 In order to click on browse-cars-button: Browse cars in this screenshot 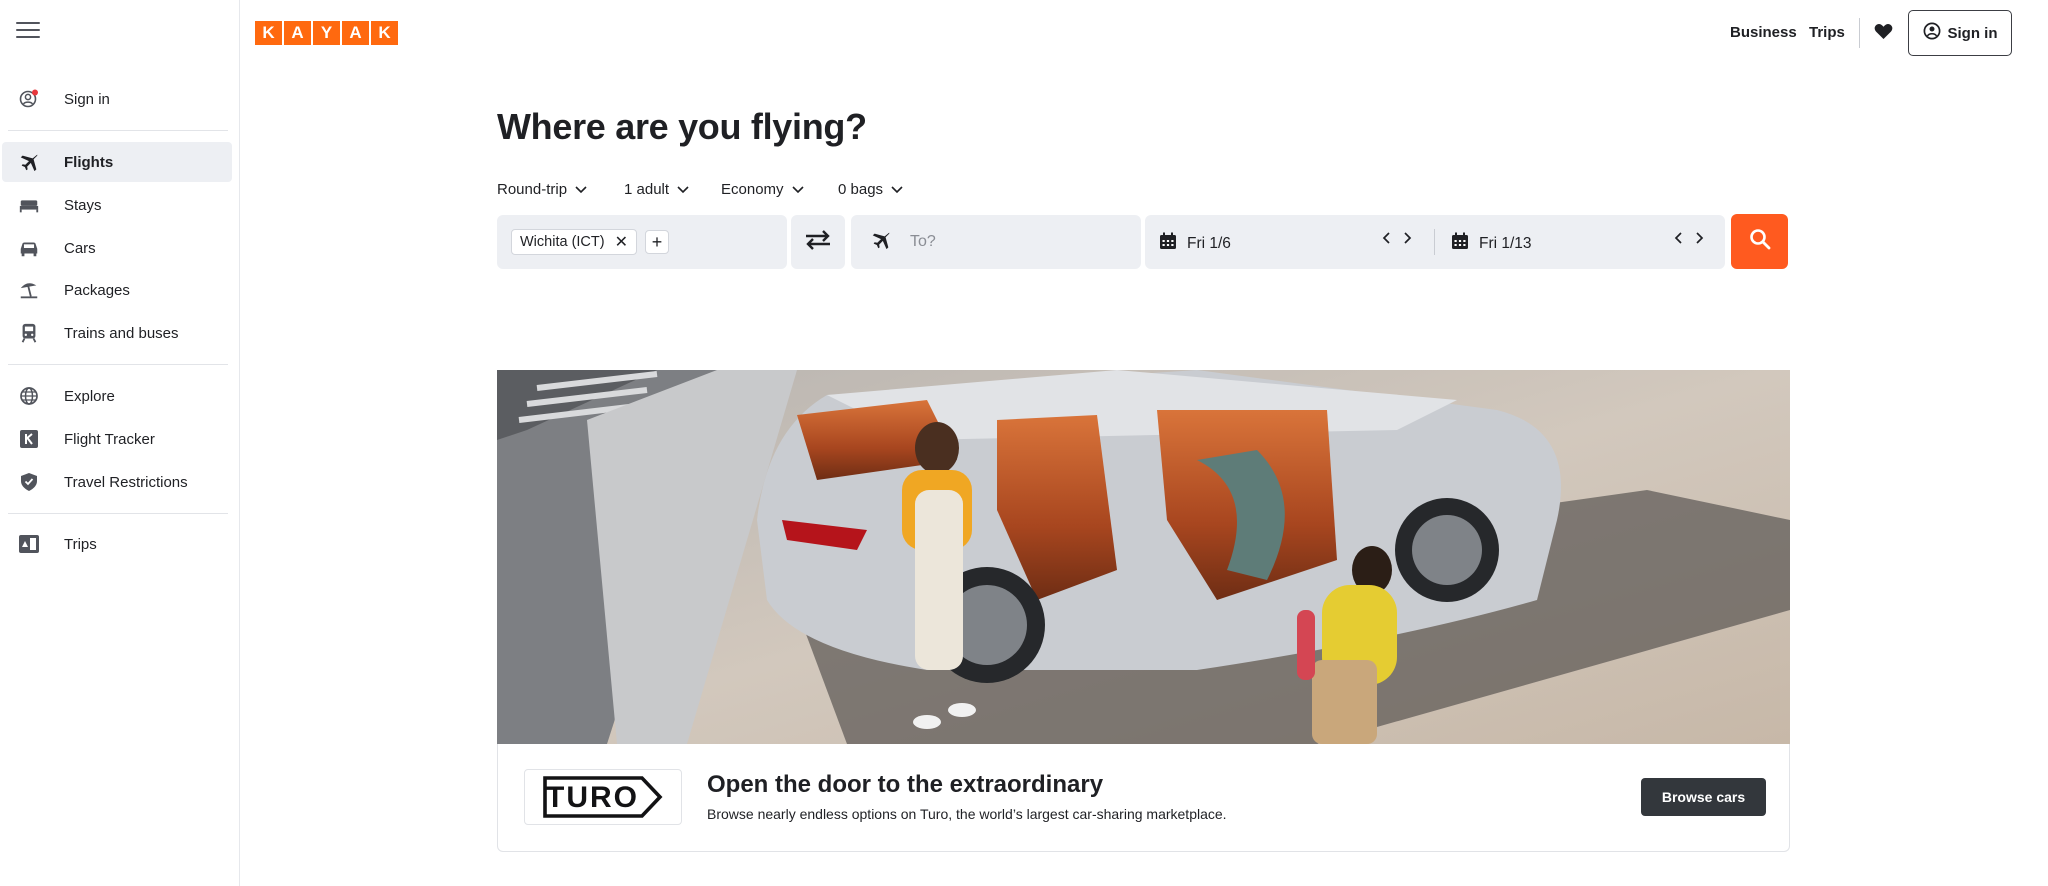, I will do `click(1703, 797)`.